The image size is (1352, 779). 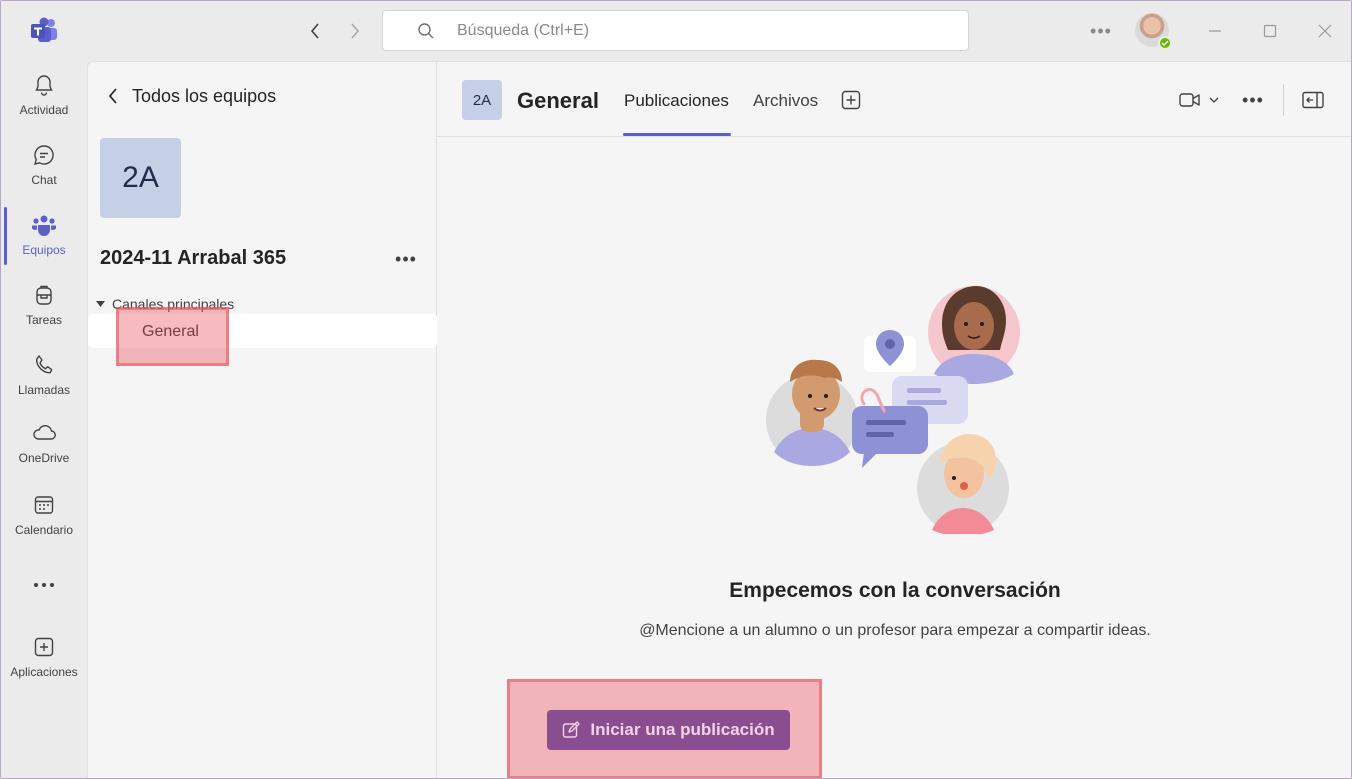 What do you see at coordinates (44, 320) in the screenshot?
I see `rail-label: Tareas` at bounding box center [44, 320].